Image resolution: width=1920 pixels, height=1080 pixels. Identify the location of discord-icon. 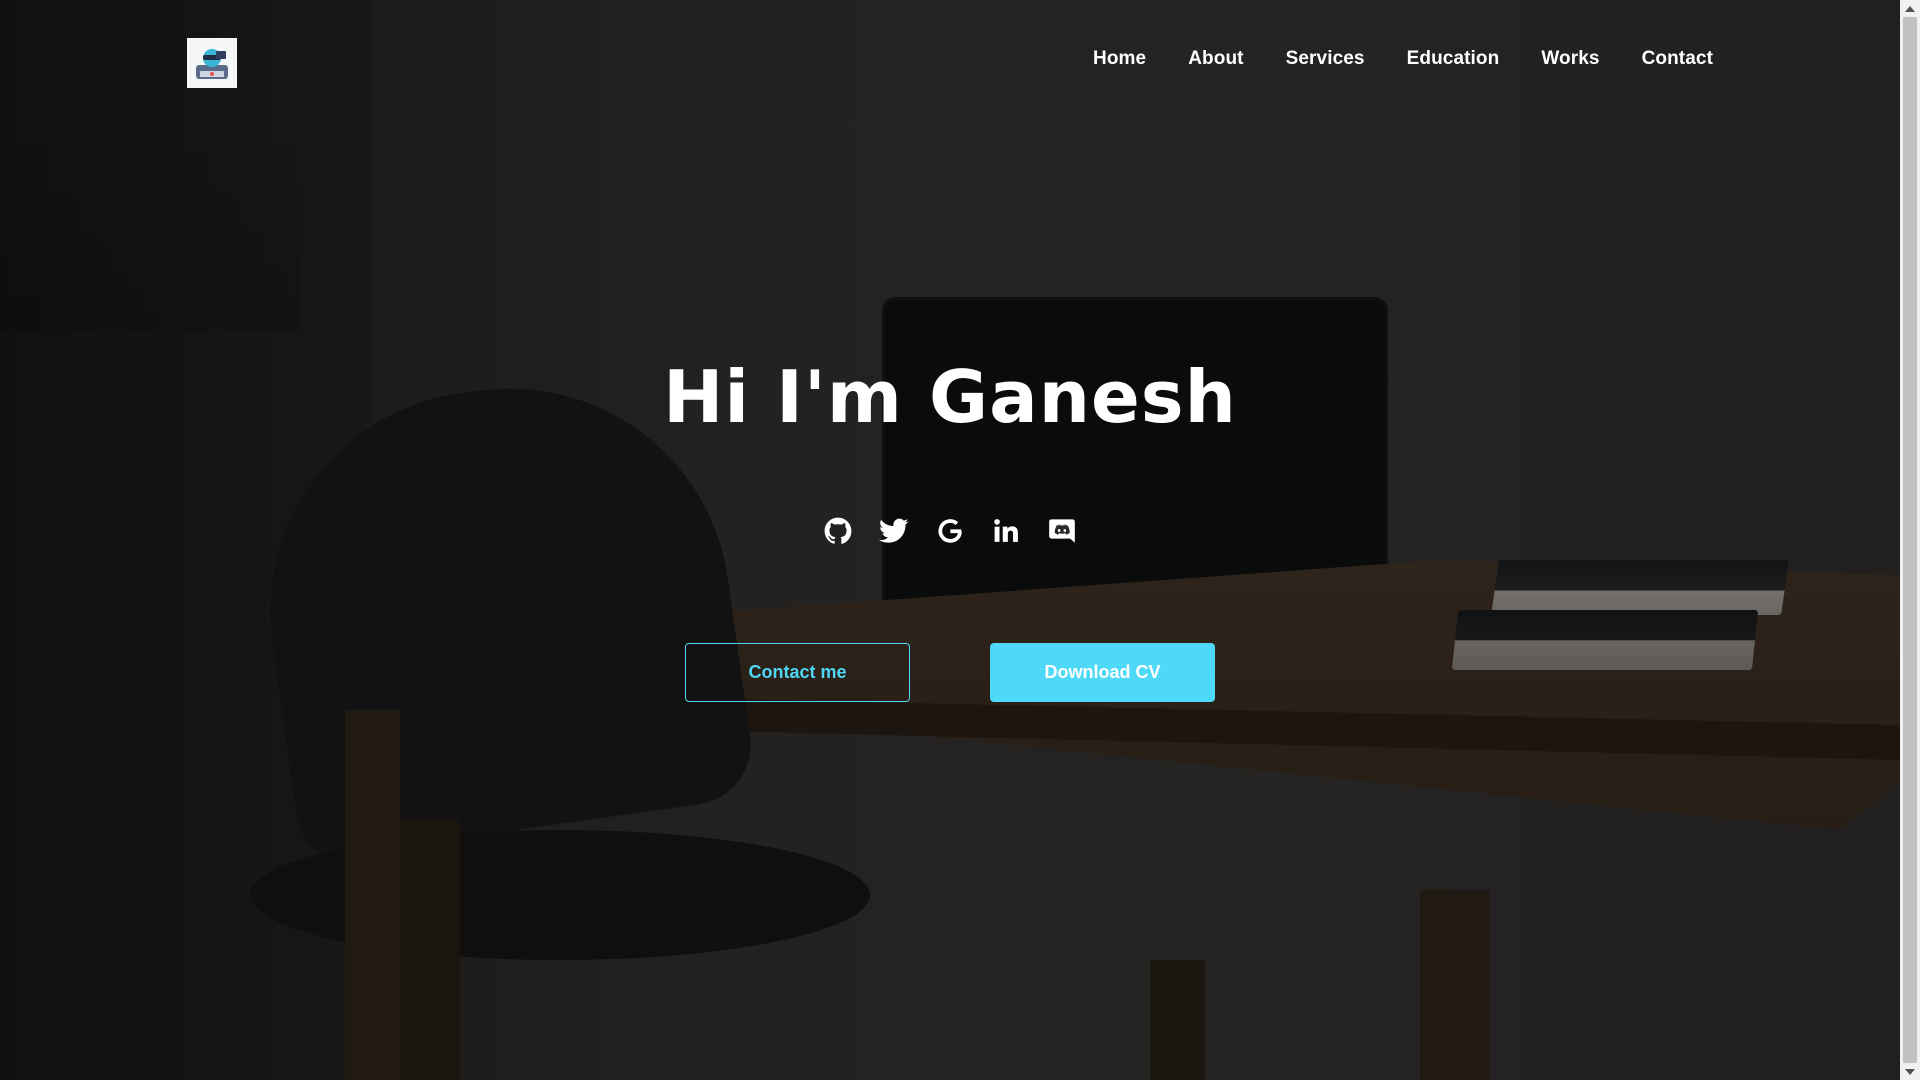
(1062, 531).